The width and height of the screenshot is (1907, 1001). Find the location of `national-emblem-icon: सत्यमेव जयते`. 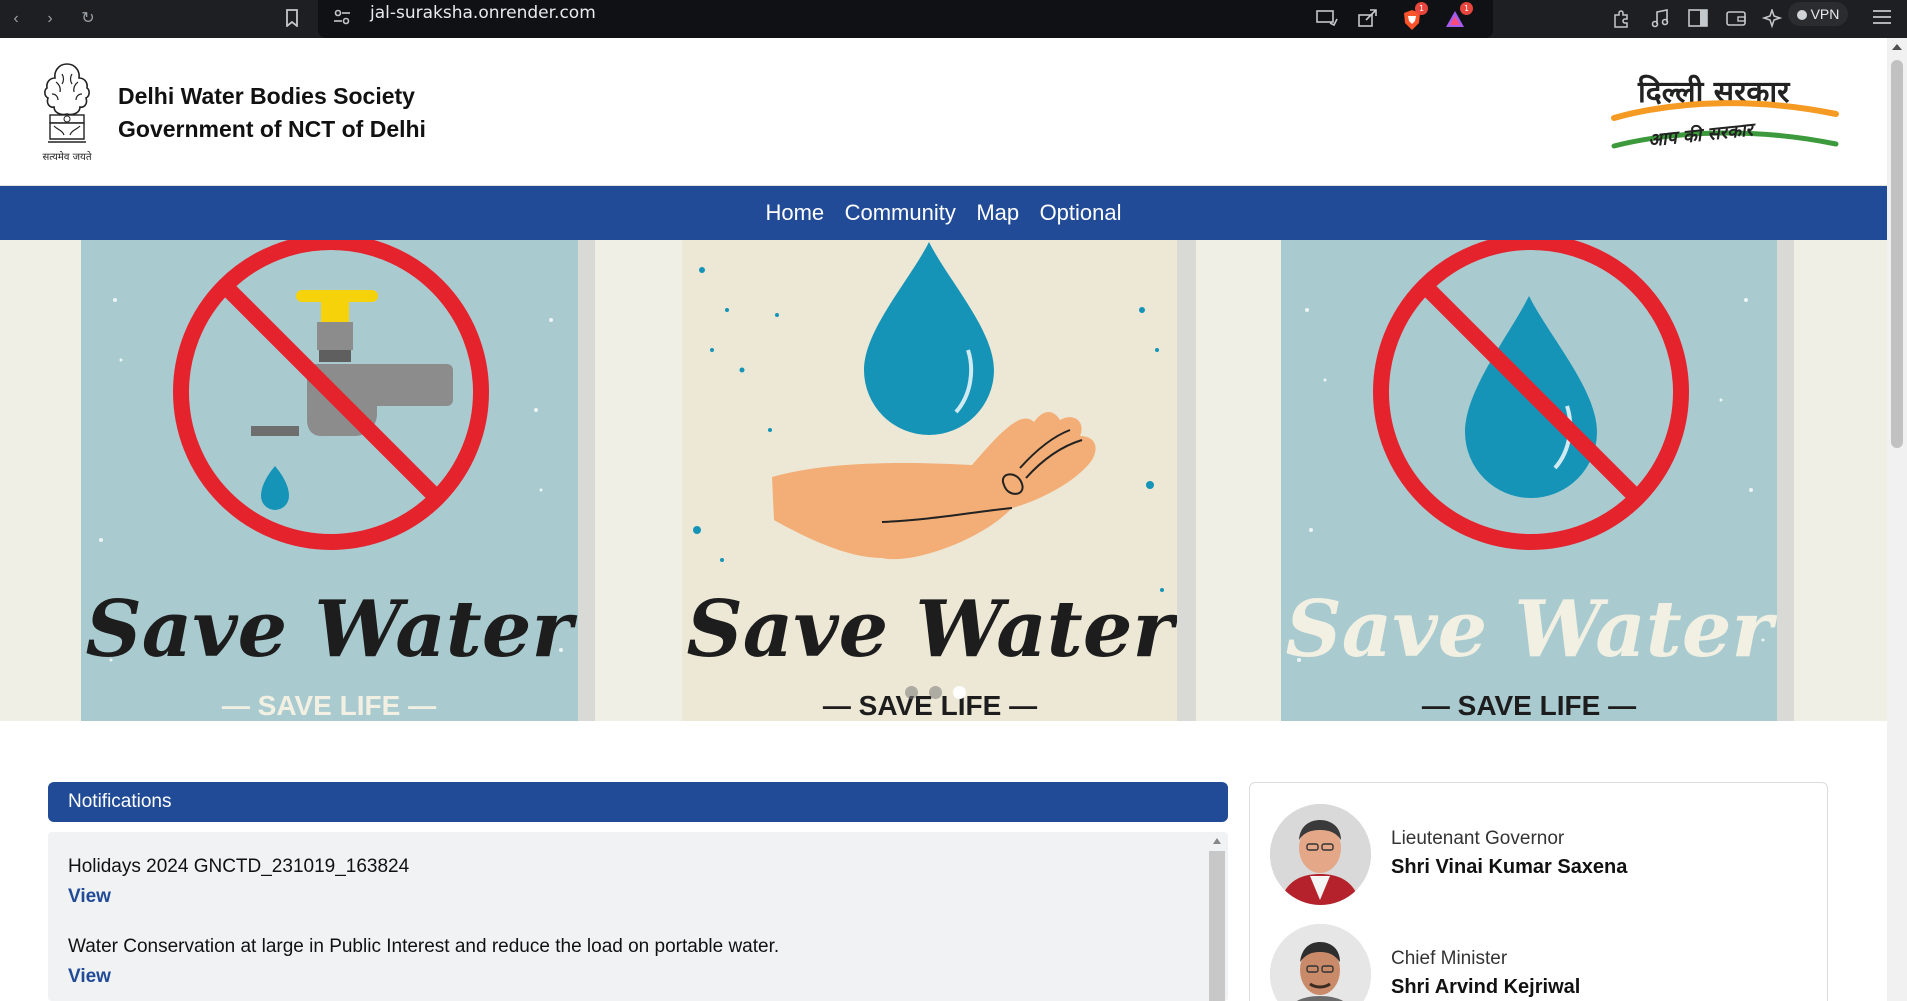

national-emblem-icon: सत्यमेव जयते is located at coordinates (67, 113).